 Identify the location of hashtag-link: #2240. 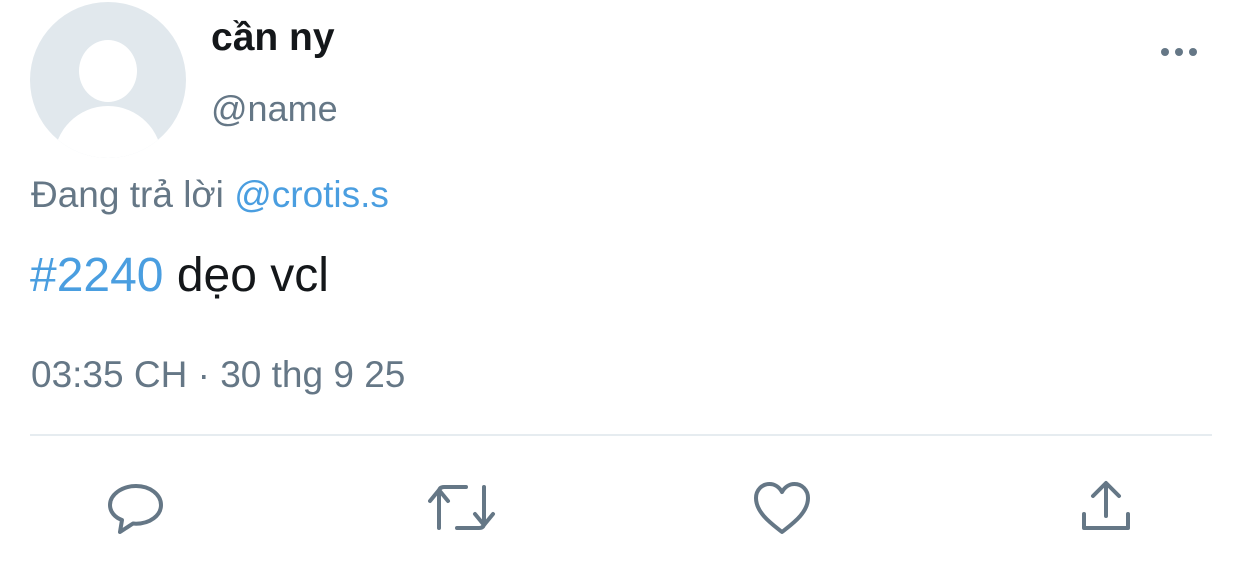
(96, 275).